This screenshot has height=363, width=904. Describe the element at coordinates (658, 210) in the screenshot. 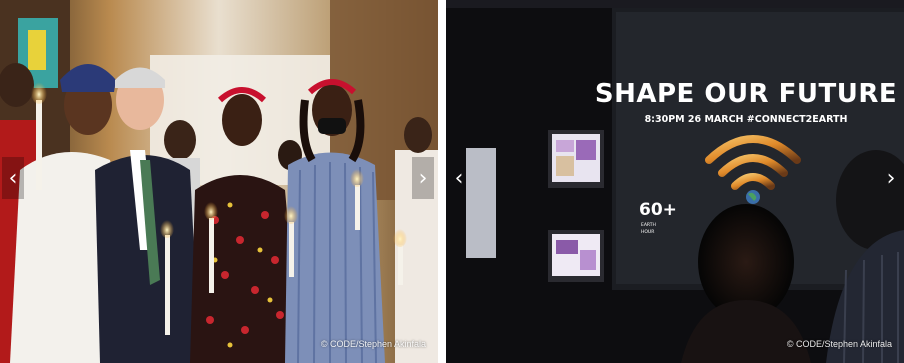

I see `logo-number: 60+` at that location.